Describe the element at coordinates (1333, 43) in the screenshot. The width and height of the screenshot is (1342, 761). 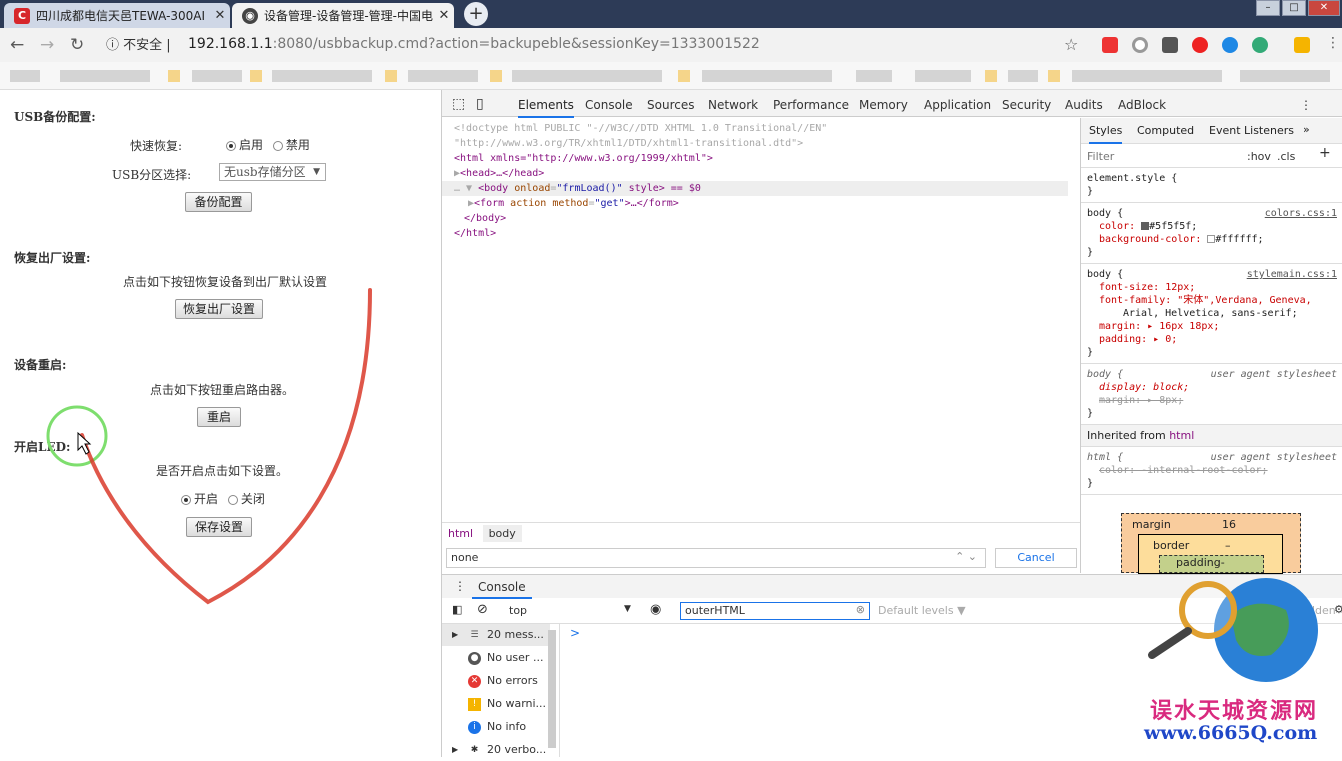
I see `menu-icon: ⋮` at that location.